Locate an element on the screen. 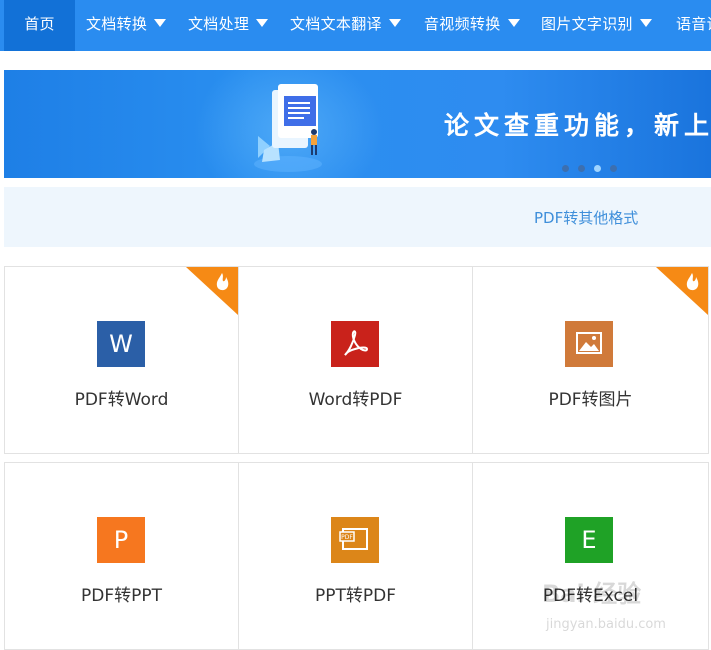 The height and width of the screenshot is (650, 711). tool-card-word-to-pdf: Word转PDF is located at coordinates (356, 360).